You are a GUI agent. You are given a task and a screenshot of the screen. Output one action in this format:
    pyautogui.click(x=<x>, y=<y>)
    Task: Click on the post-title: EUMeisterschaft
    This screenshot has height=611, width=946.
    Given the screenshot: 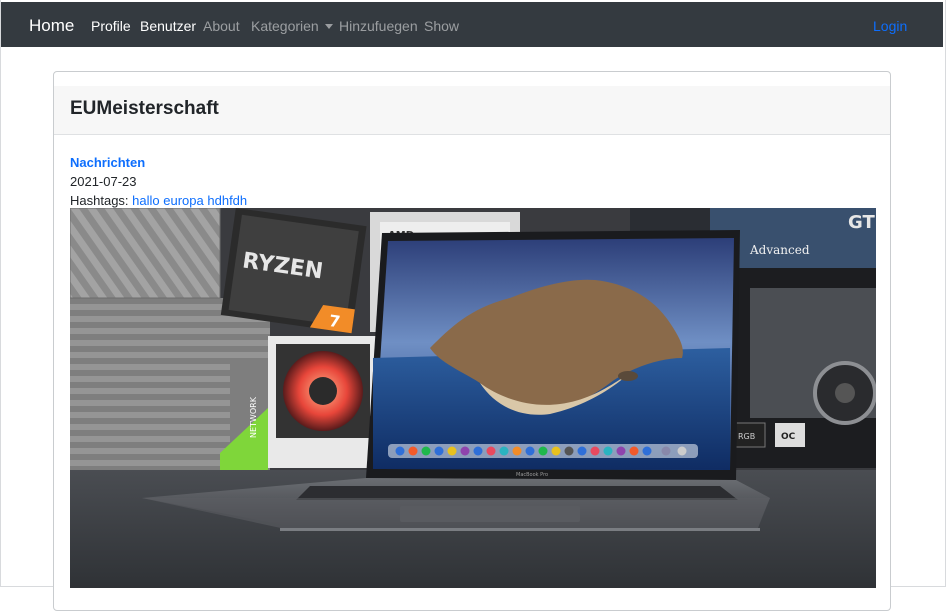 What is the action you would take?
    pyautogui.click(x=144, y=108)
    